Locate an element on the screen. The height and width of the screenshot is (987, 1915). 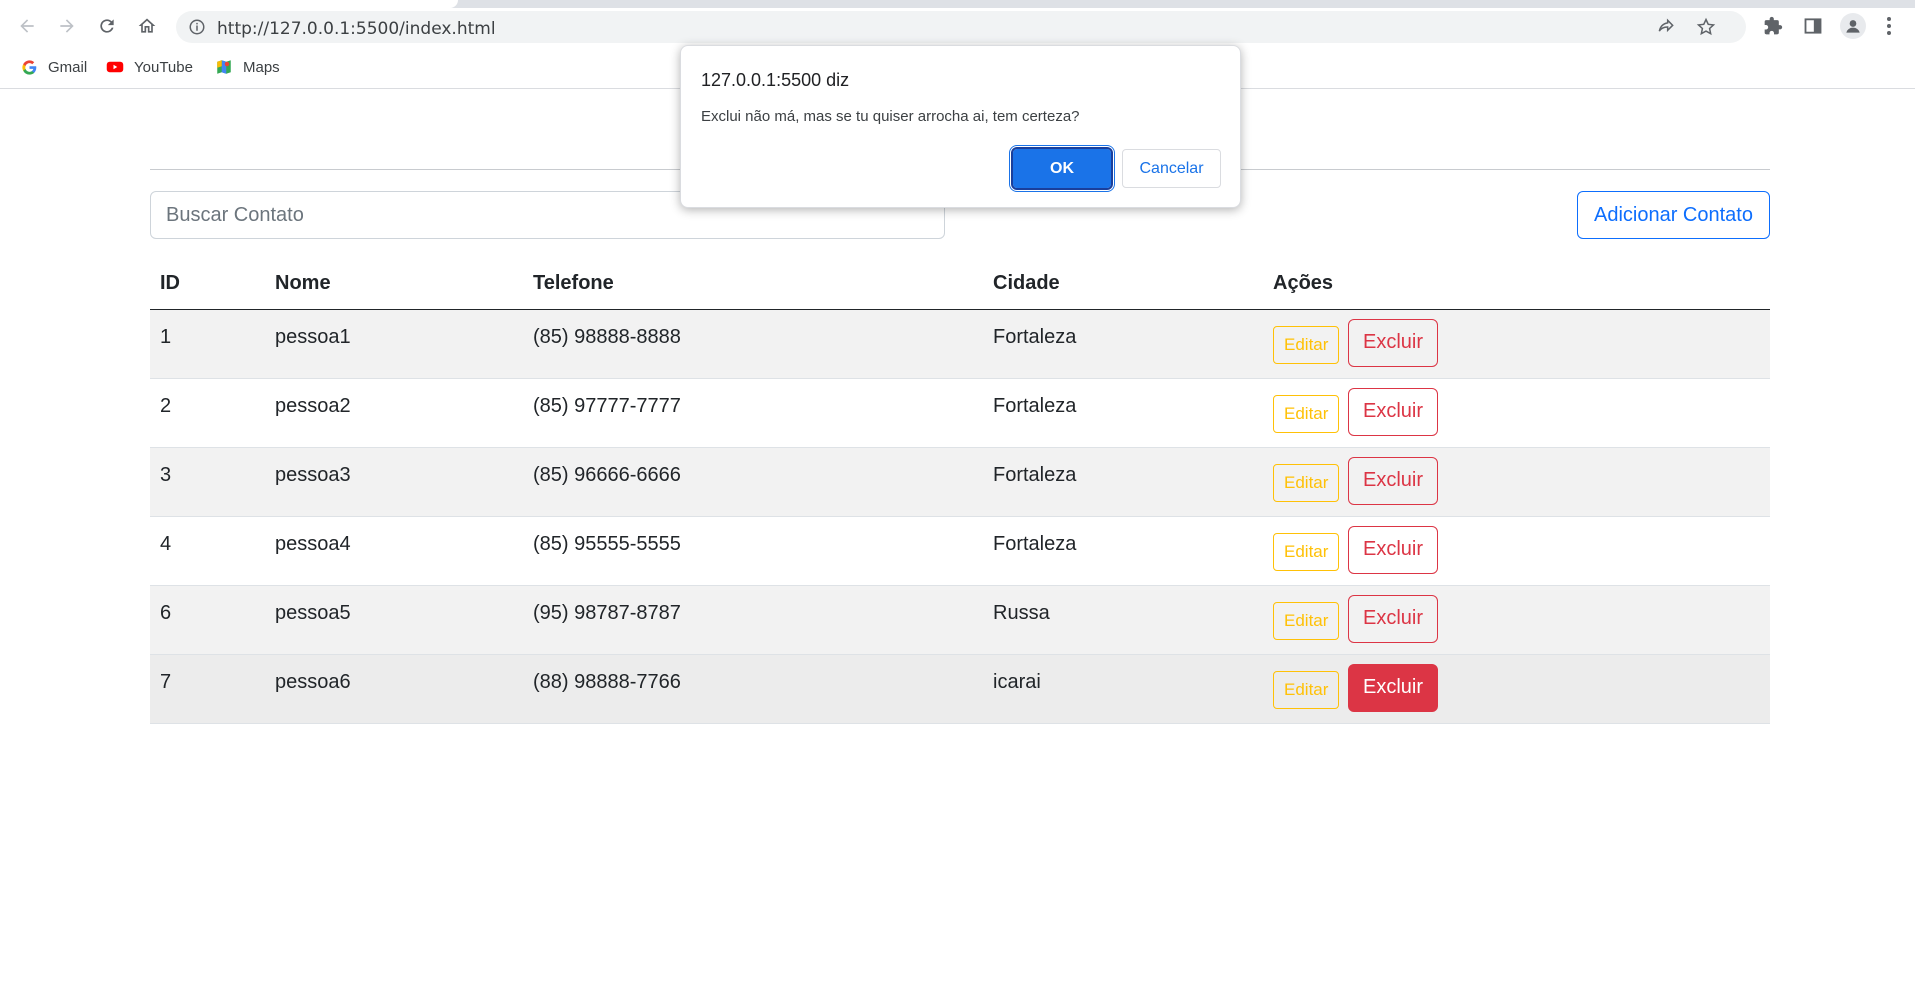
url-text: http://127.0.0.1:5500/index.html is located at coordinates (356, 29).